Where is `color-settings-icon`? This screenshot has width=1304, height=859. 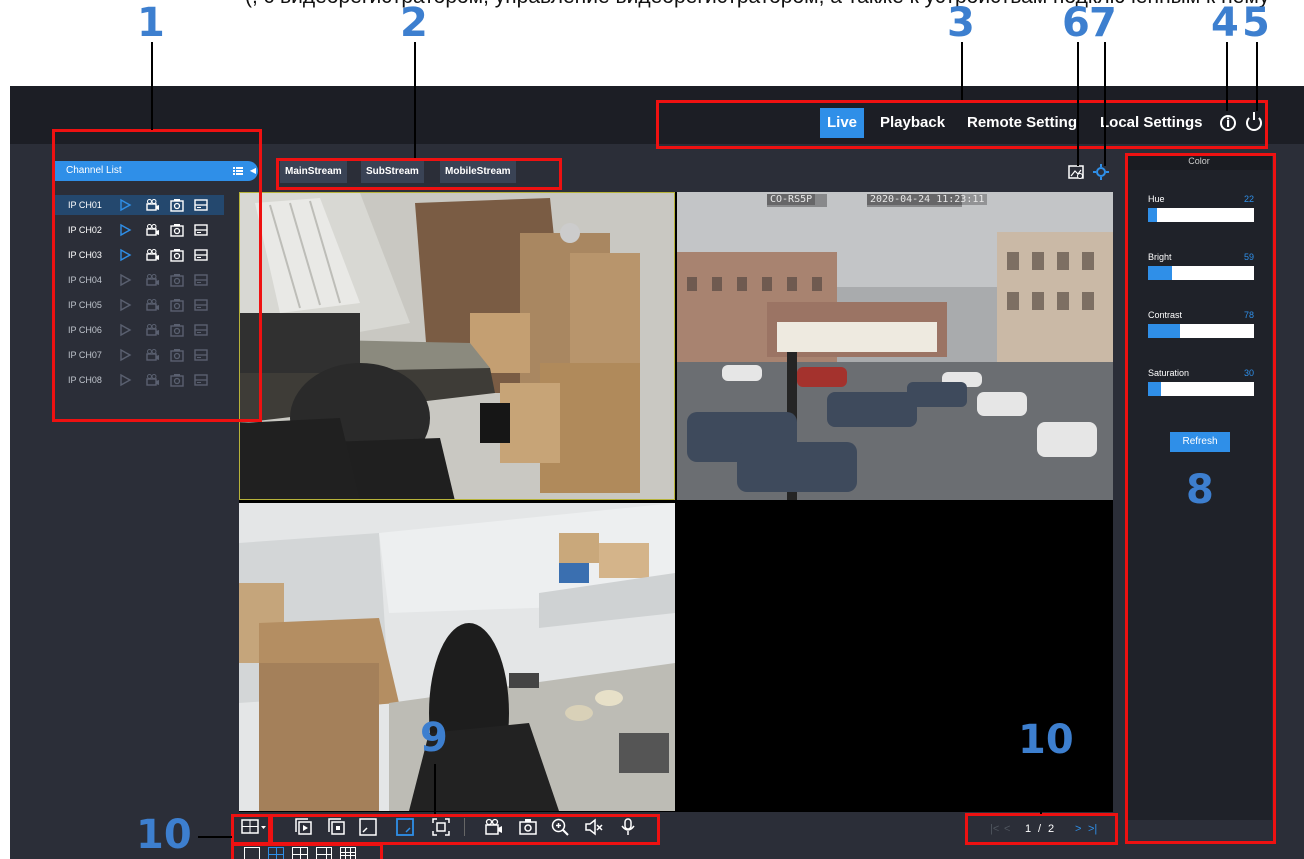 color-settings-icon is located at coordinates (1101, 172).